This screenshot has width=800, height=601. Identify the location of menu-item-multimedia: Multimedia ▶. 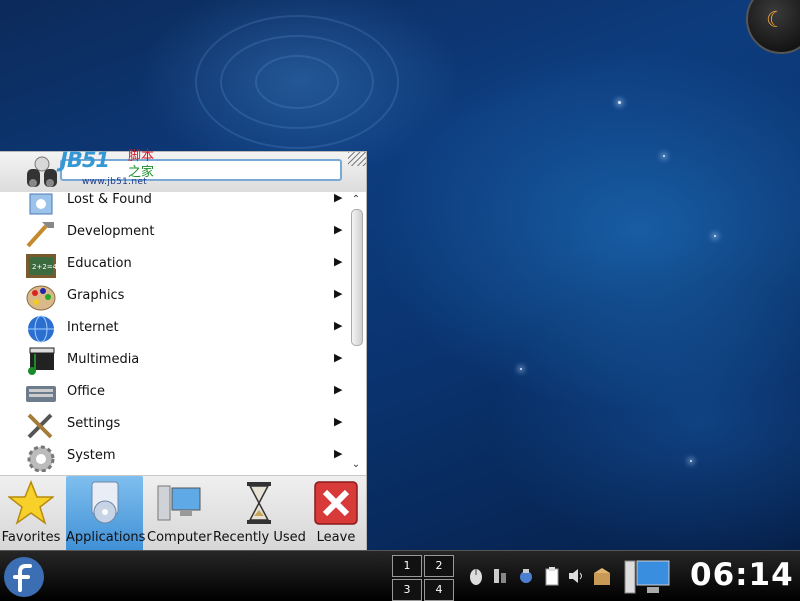
(173, 361).